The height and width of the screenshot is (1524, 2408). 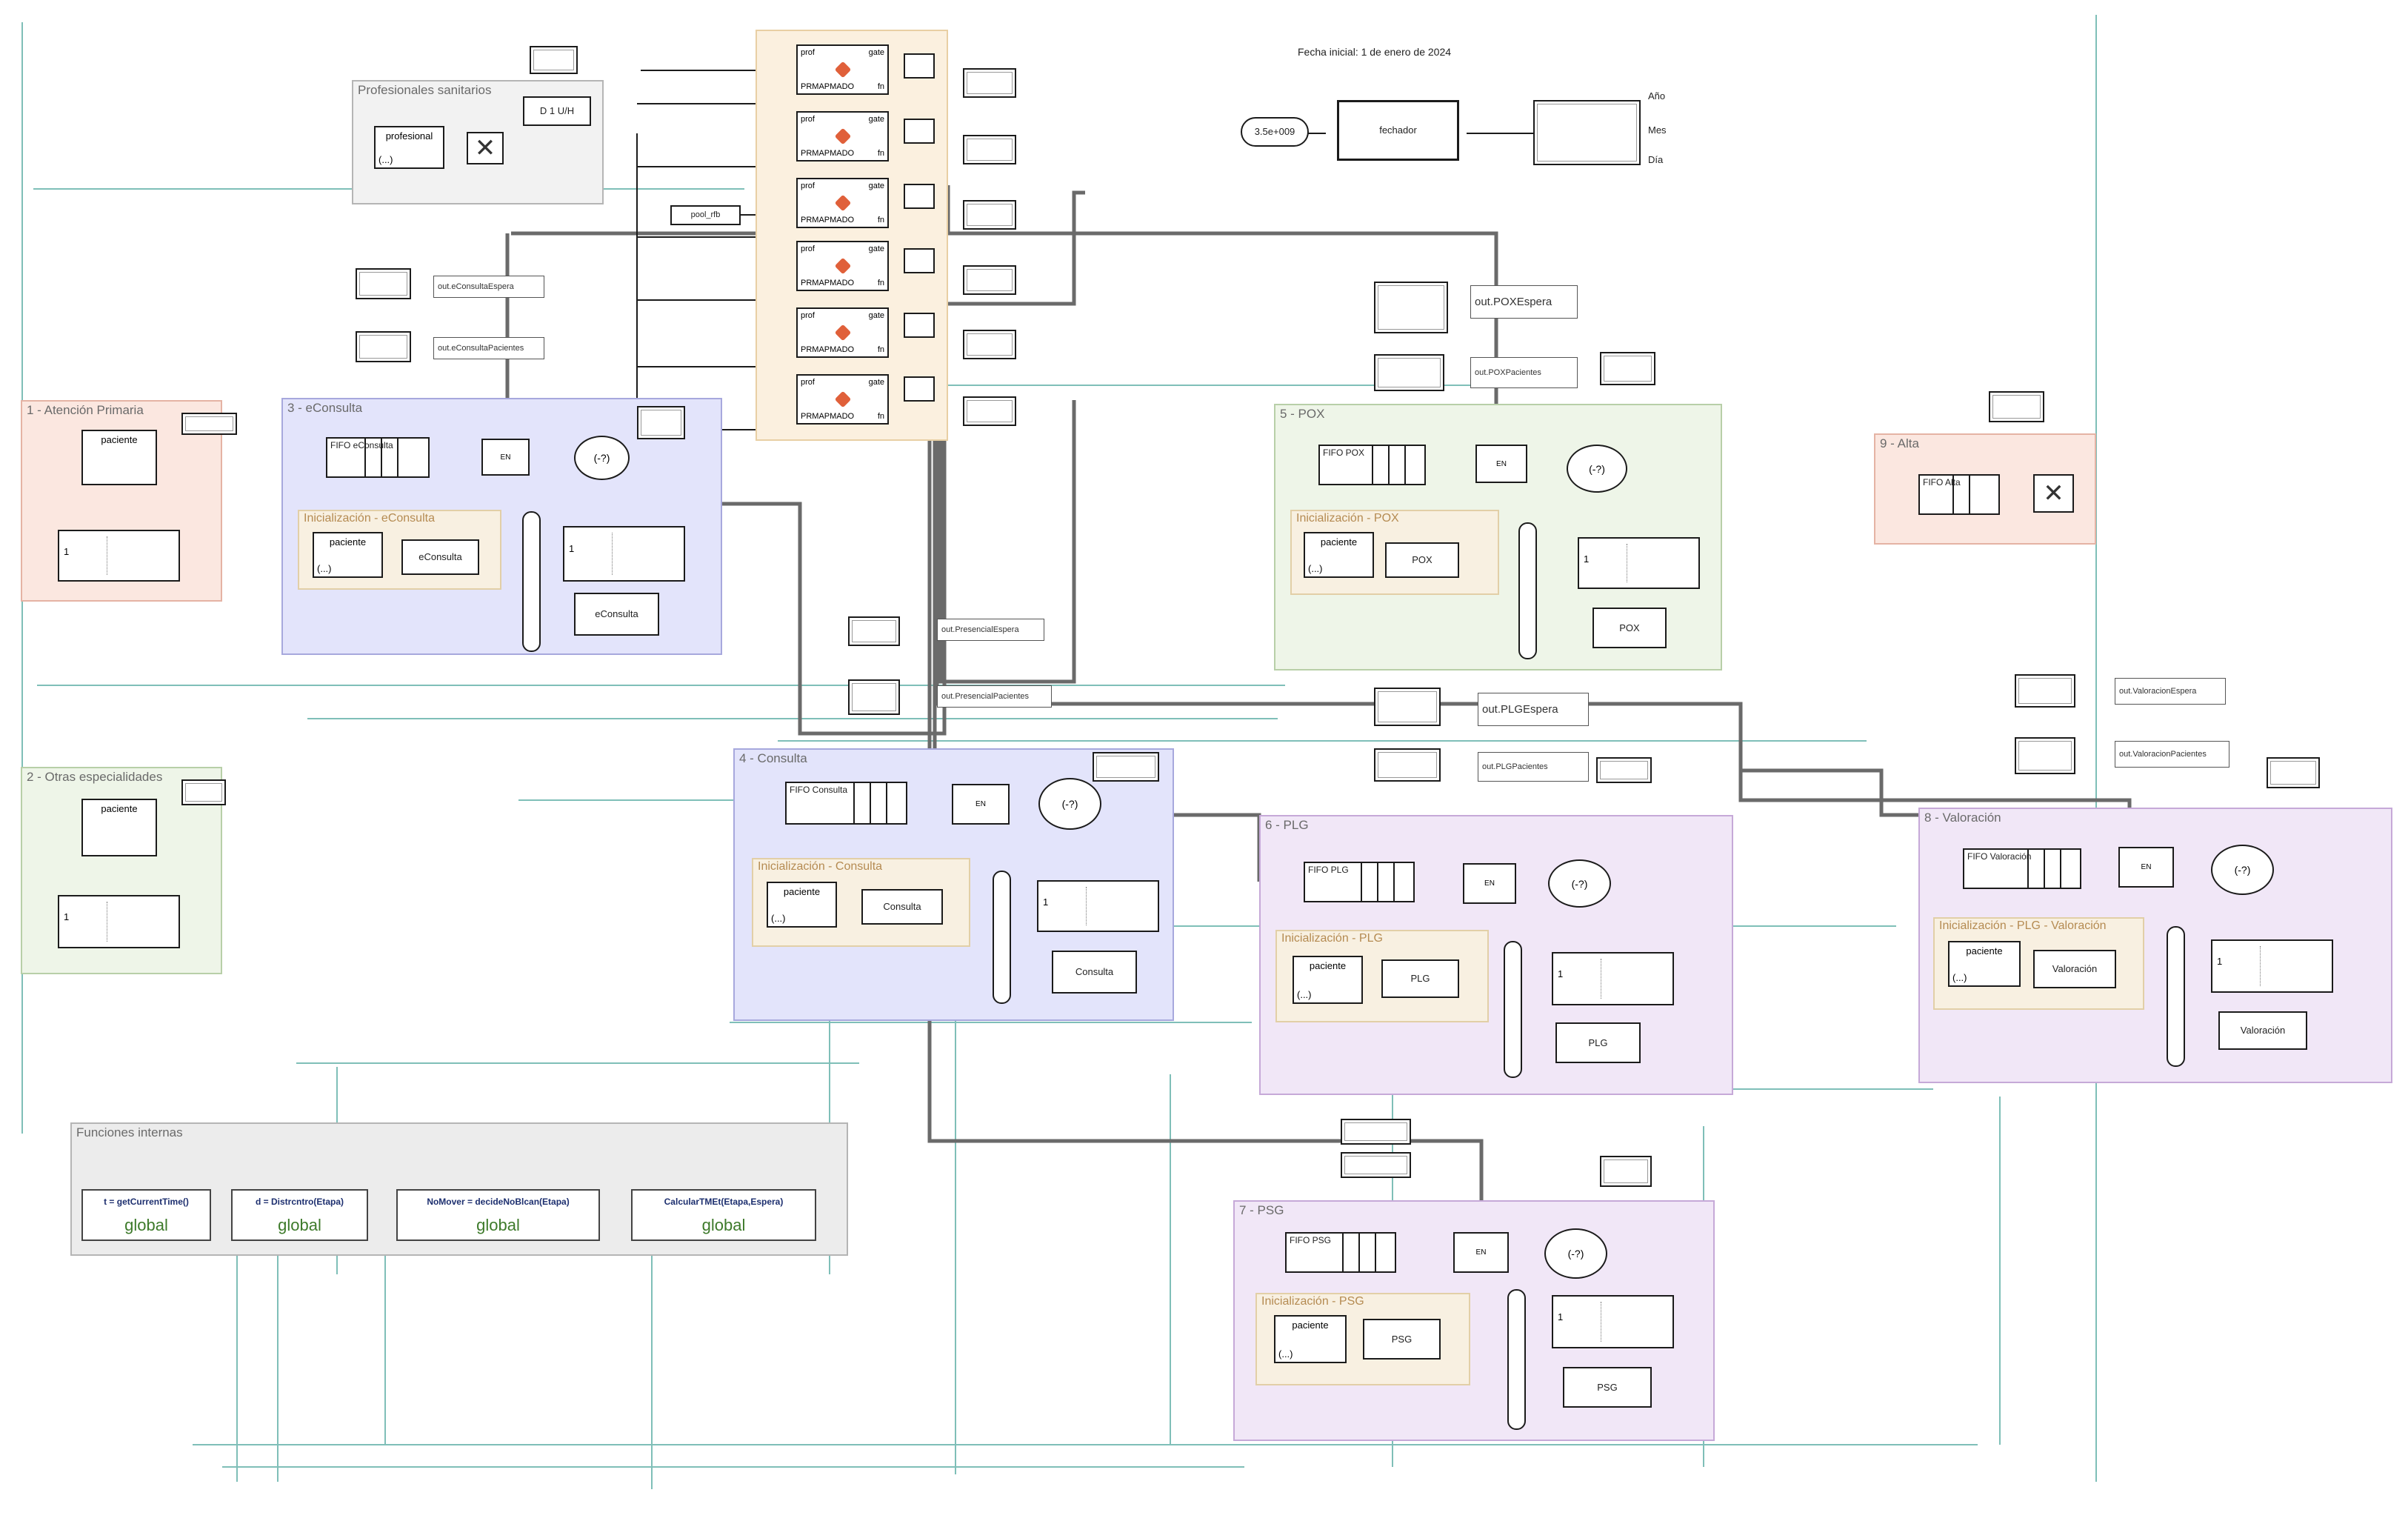 I want to click on plg-display, so click(x=1624, y=770).